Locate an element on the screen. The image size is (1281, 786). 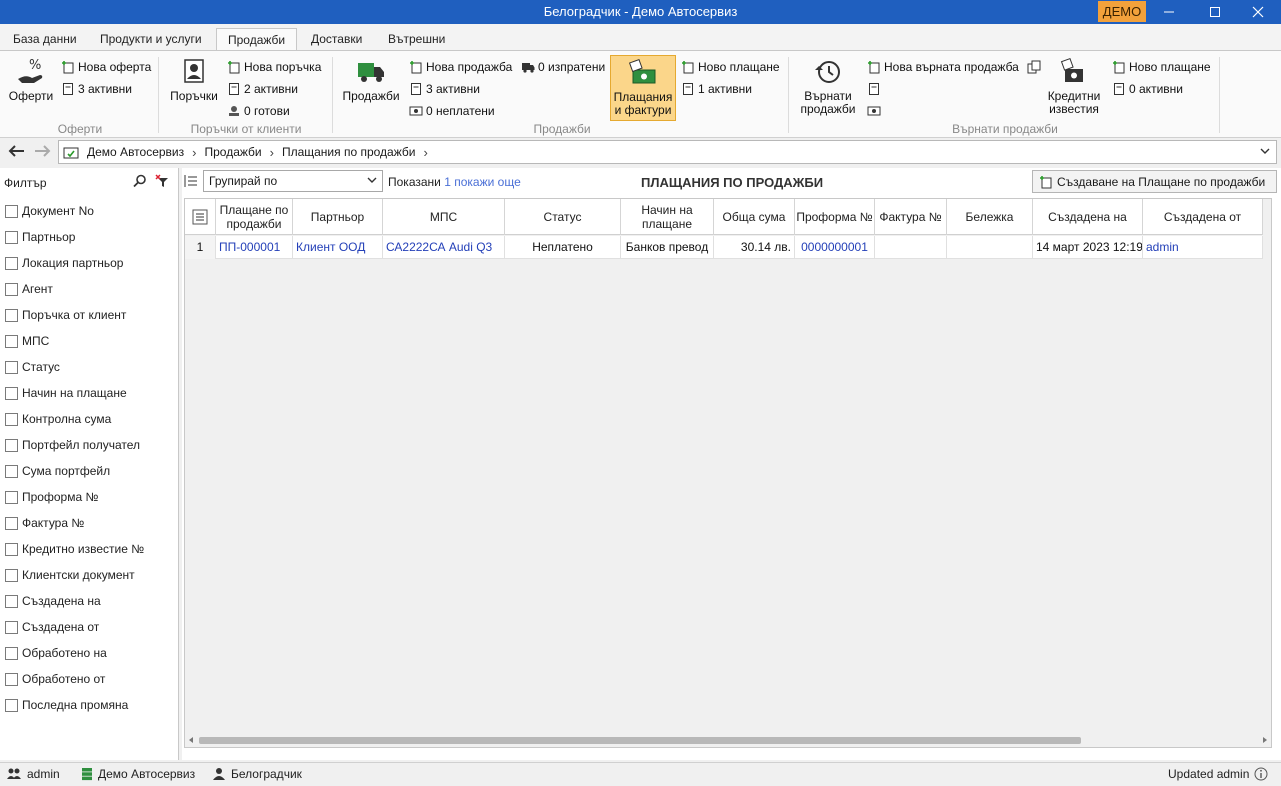
column-header: Създадена от is located at coordinates (1203, 217).